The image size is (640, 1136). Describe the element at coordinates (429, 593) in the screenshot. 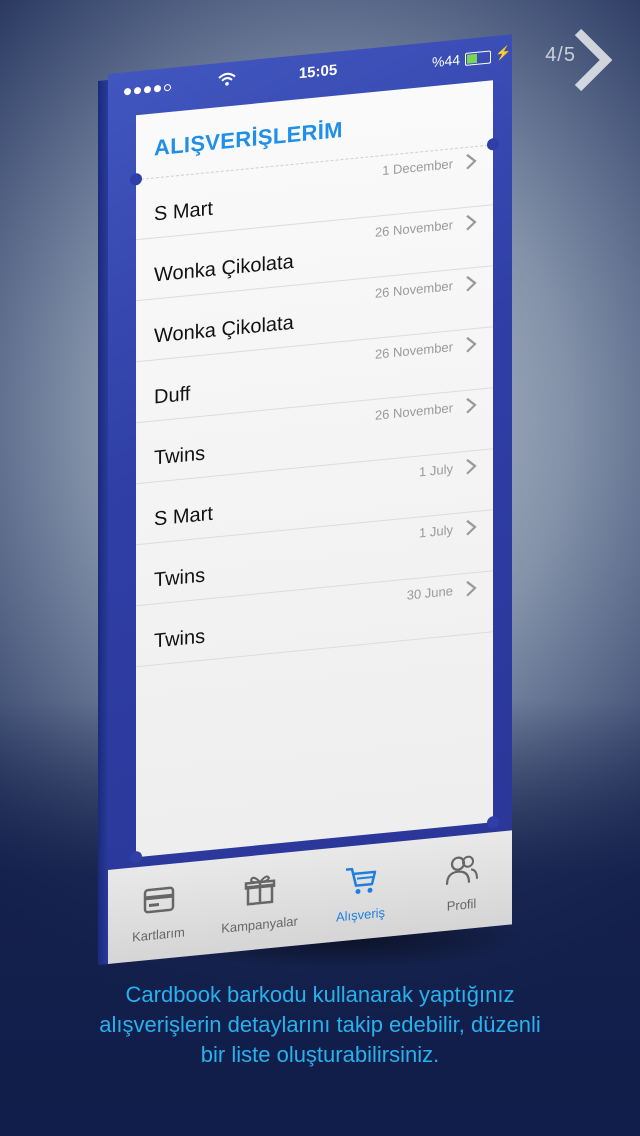

I see `purchase-date: 30 June` at that location.